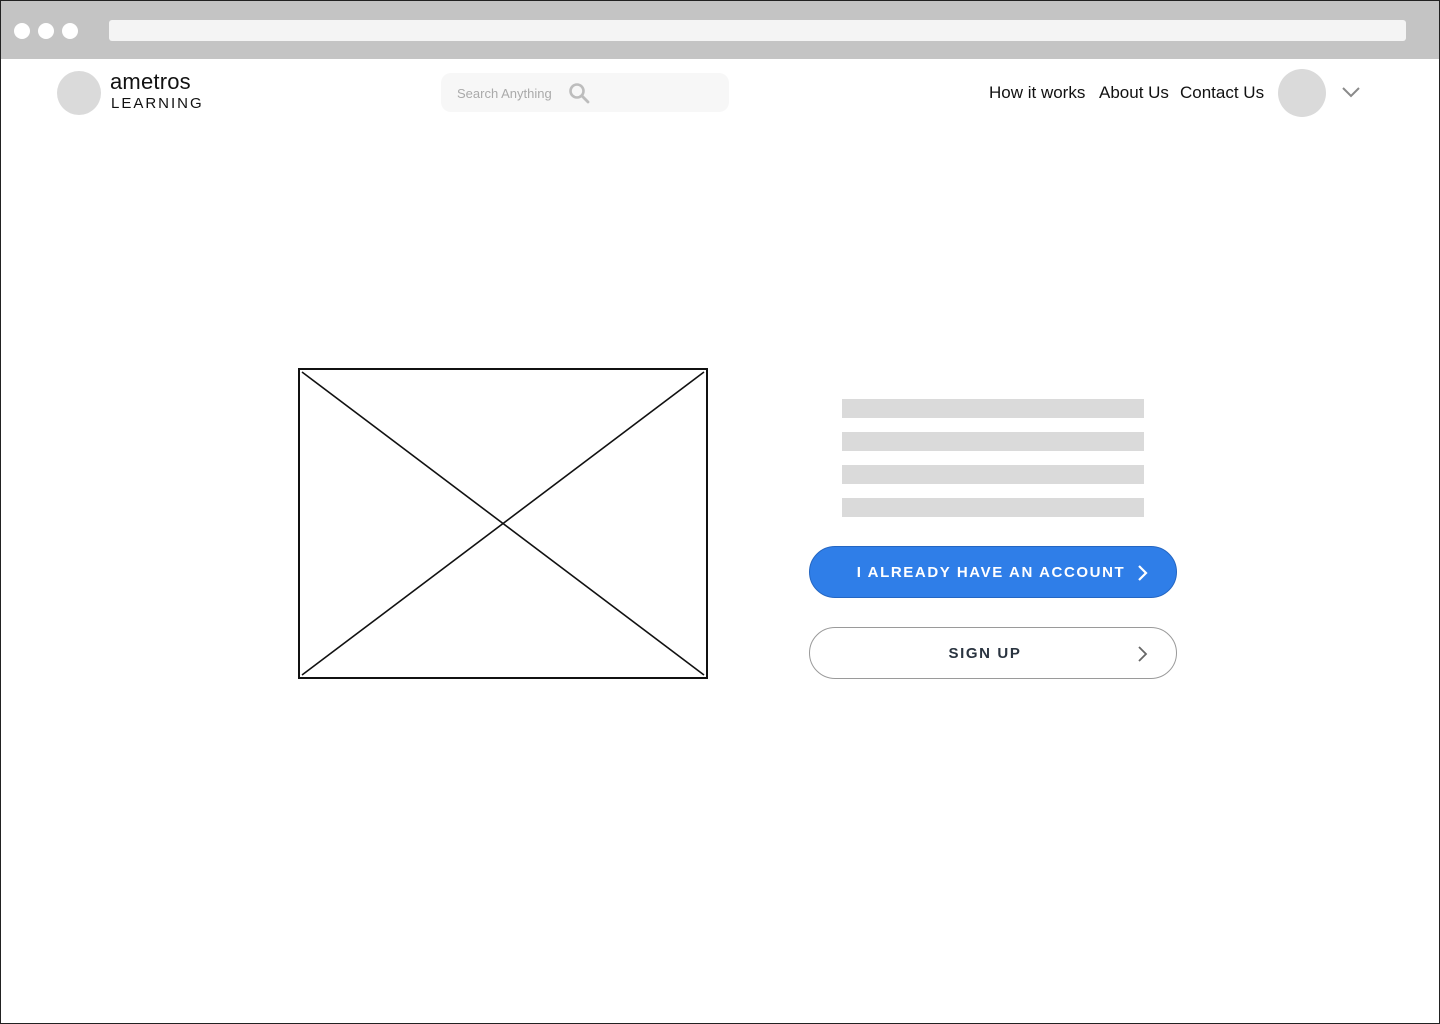  Describe the element at coordinates (503, 523) in the screenshot. I see `image-placeholder-icon` at that location.